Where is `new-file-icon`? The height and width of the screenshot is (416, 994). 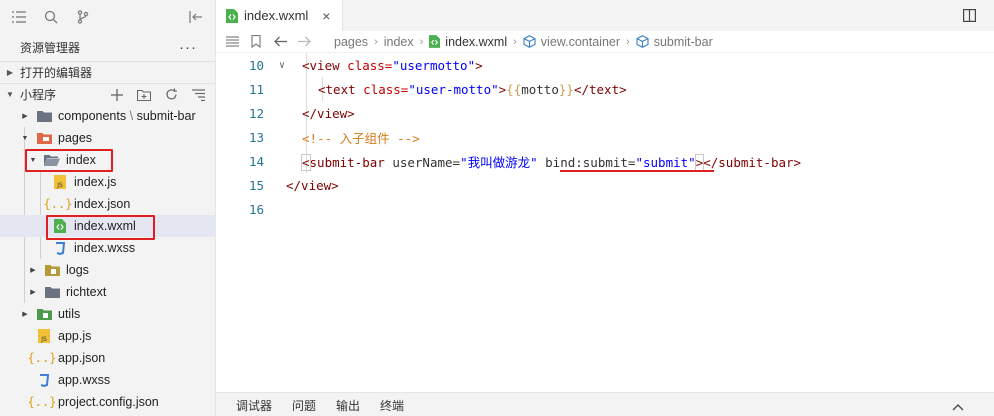
new-file-icon is located at coordinates (117, 95).